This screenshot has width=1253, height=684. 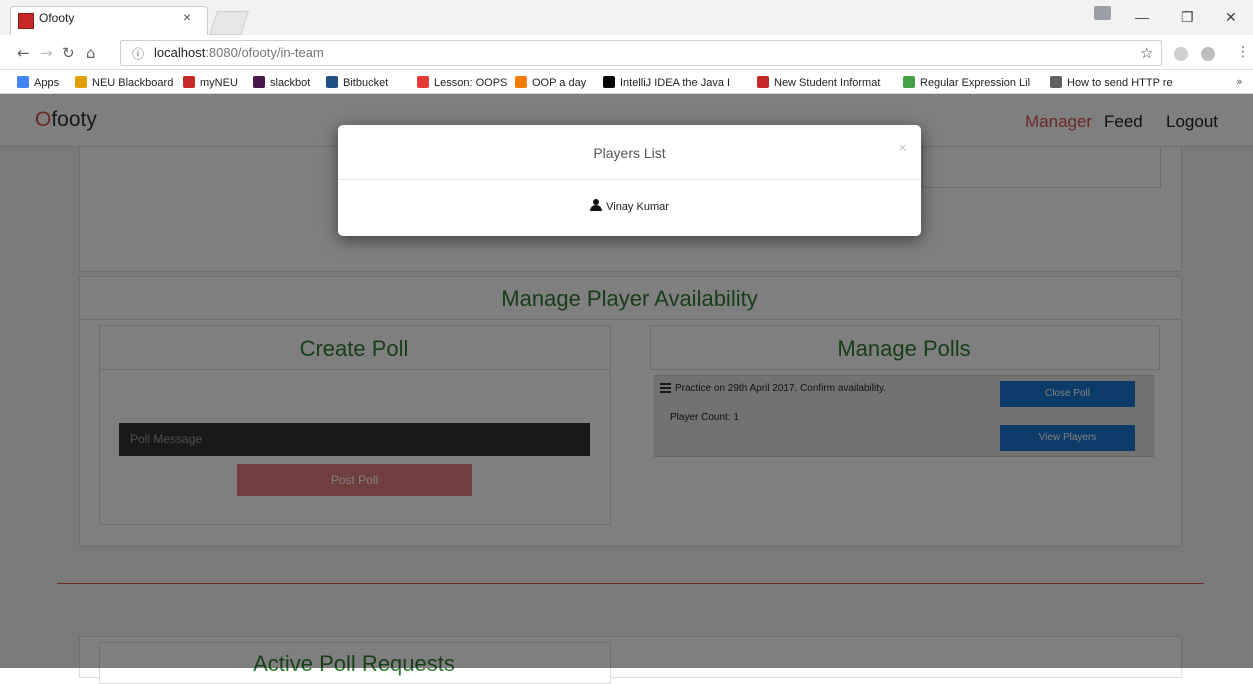 What do you see at coordinates (1146, 53) in the screenshot?
I see `bookmark-star-icon: ☆` at bounding box center [1146, 53].